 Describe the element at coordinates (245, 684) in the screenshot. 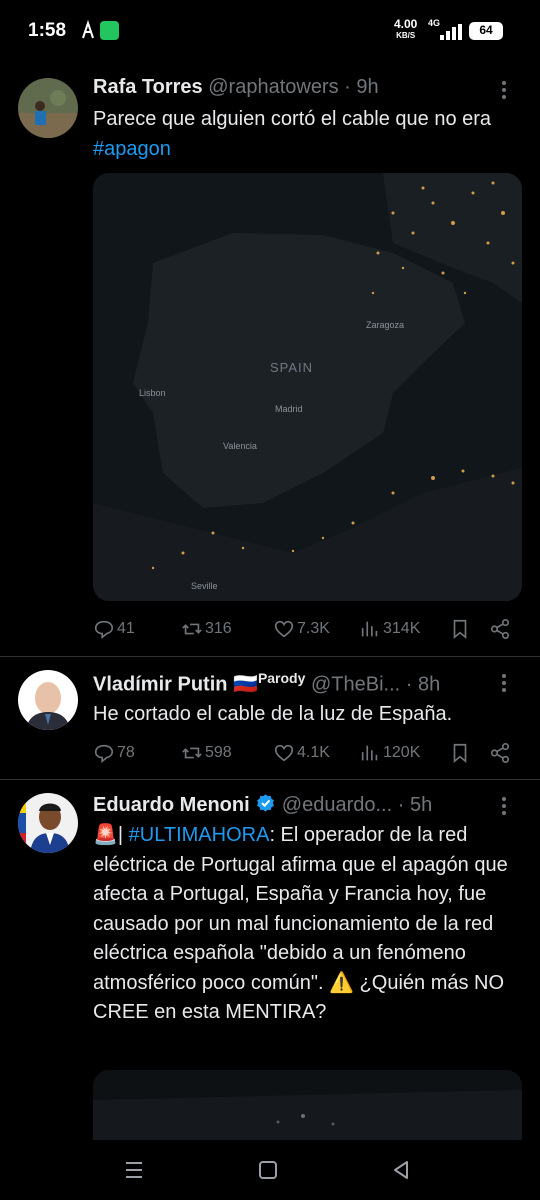

I see `russia-flag-icon: 🇷🇺` at that location.